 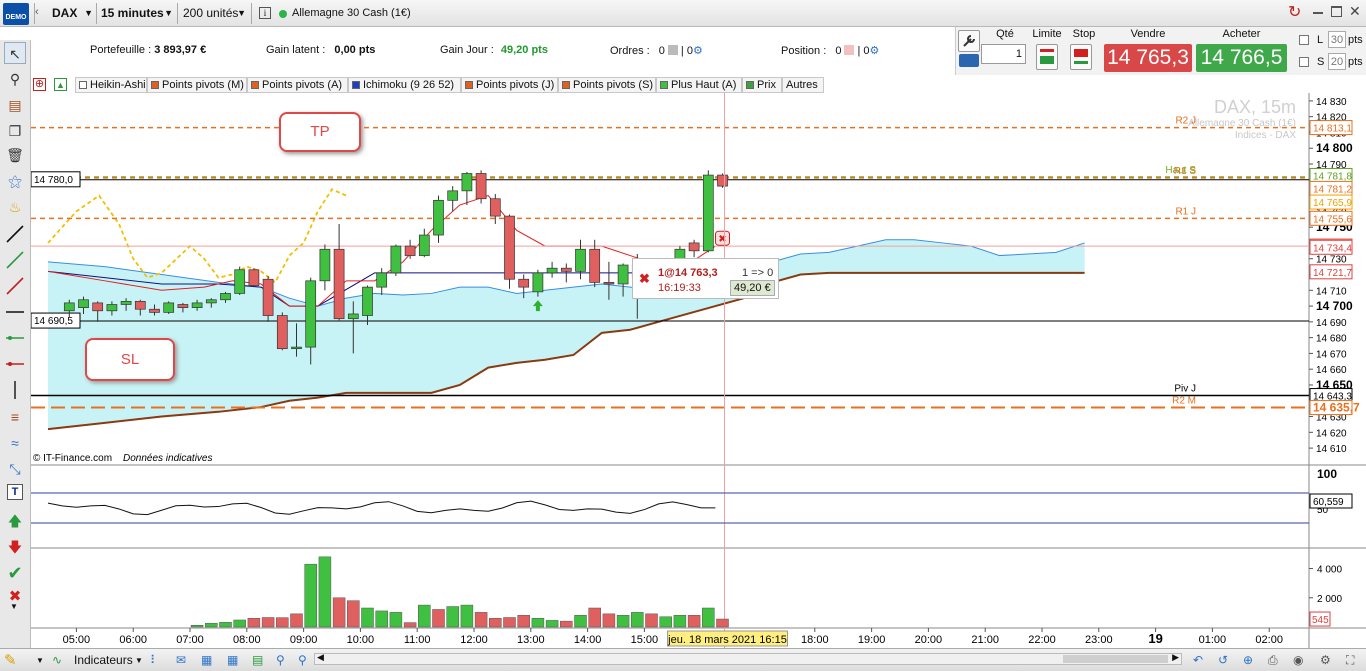 I want to click on bell-icon: ♨, so click(x=15, y=207).